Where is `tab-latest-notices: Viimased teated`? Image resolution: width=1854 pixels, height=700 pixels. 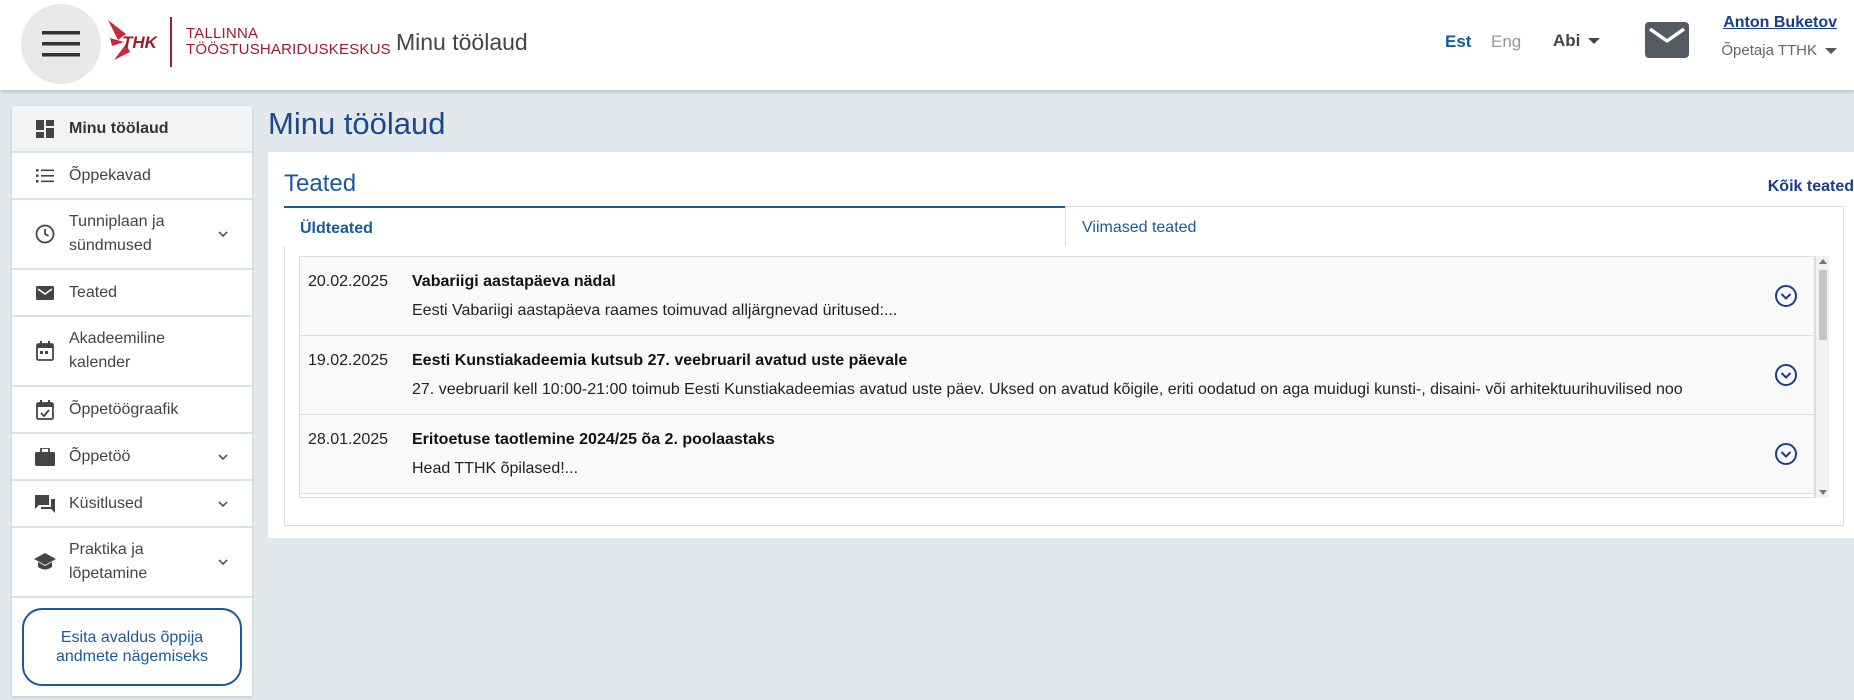 tab-latest-notices: Viimased teated is located at coordinates (1454, 226).